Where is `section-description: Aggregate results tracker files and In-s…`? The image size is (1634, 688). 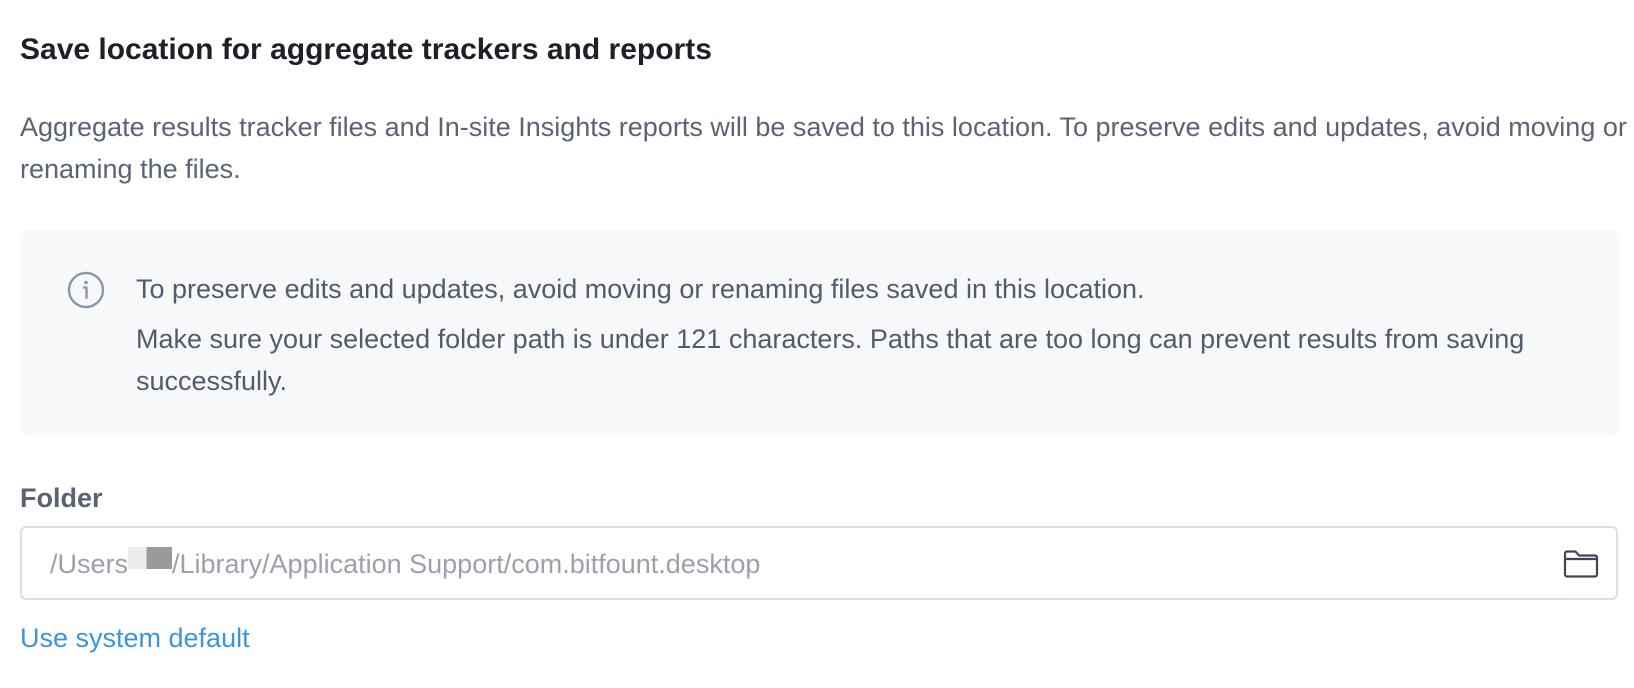
section-description: Aggregate results tracker files and In-s… is located at coordinates (823, 148).